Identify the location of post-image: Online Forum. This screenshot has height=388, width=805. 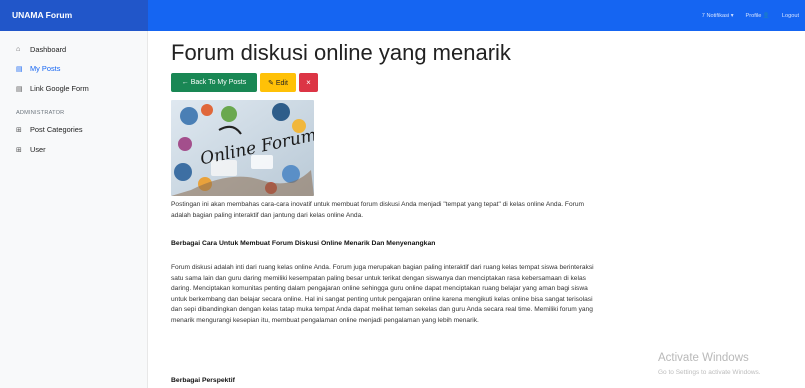
(242, 148).